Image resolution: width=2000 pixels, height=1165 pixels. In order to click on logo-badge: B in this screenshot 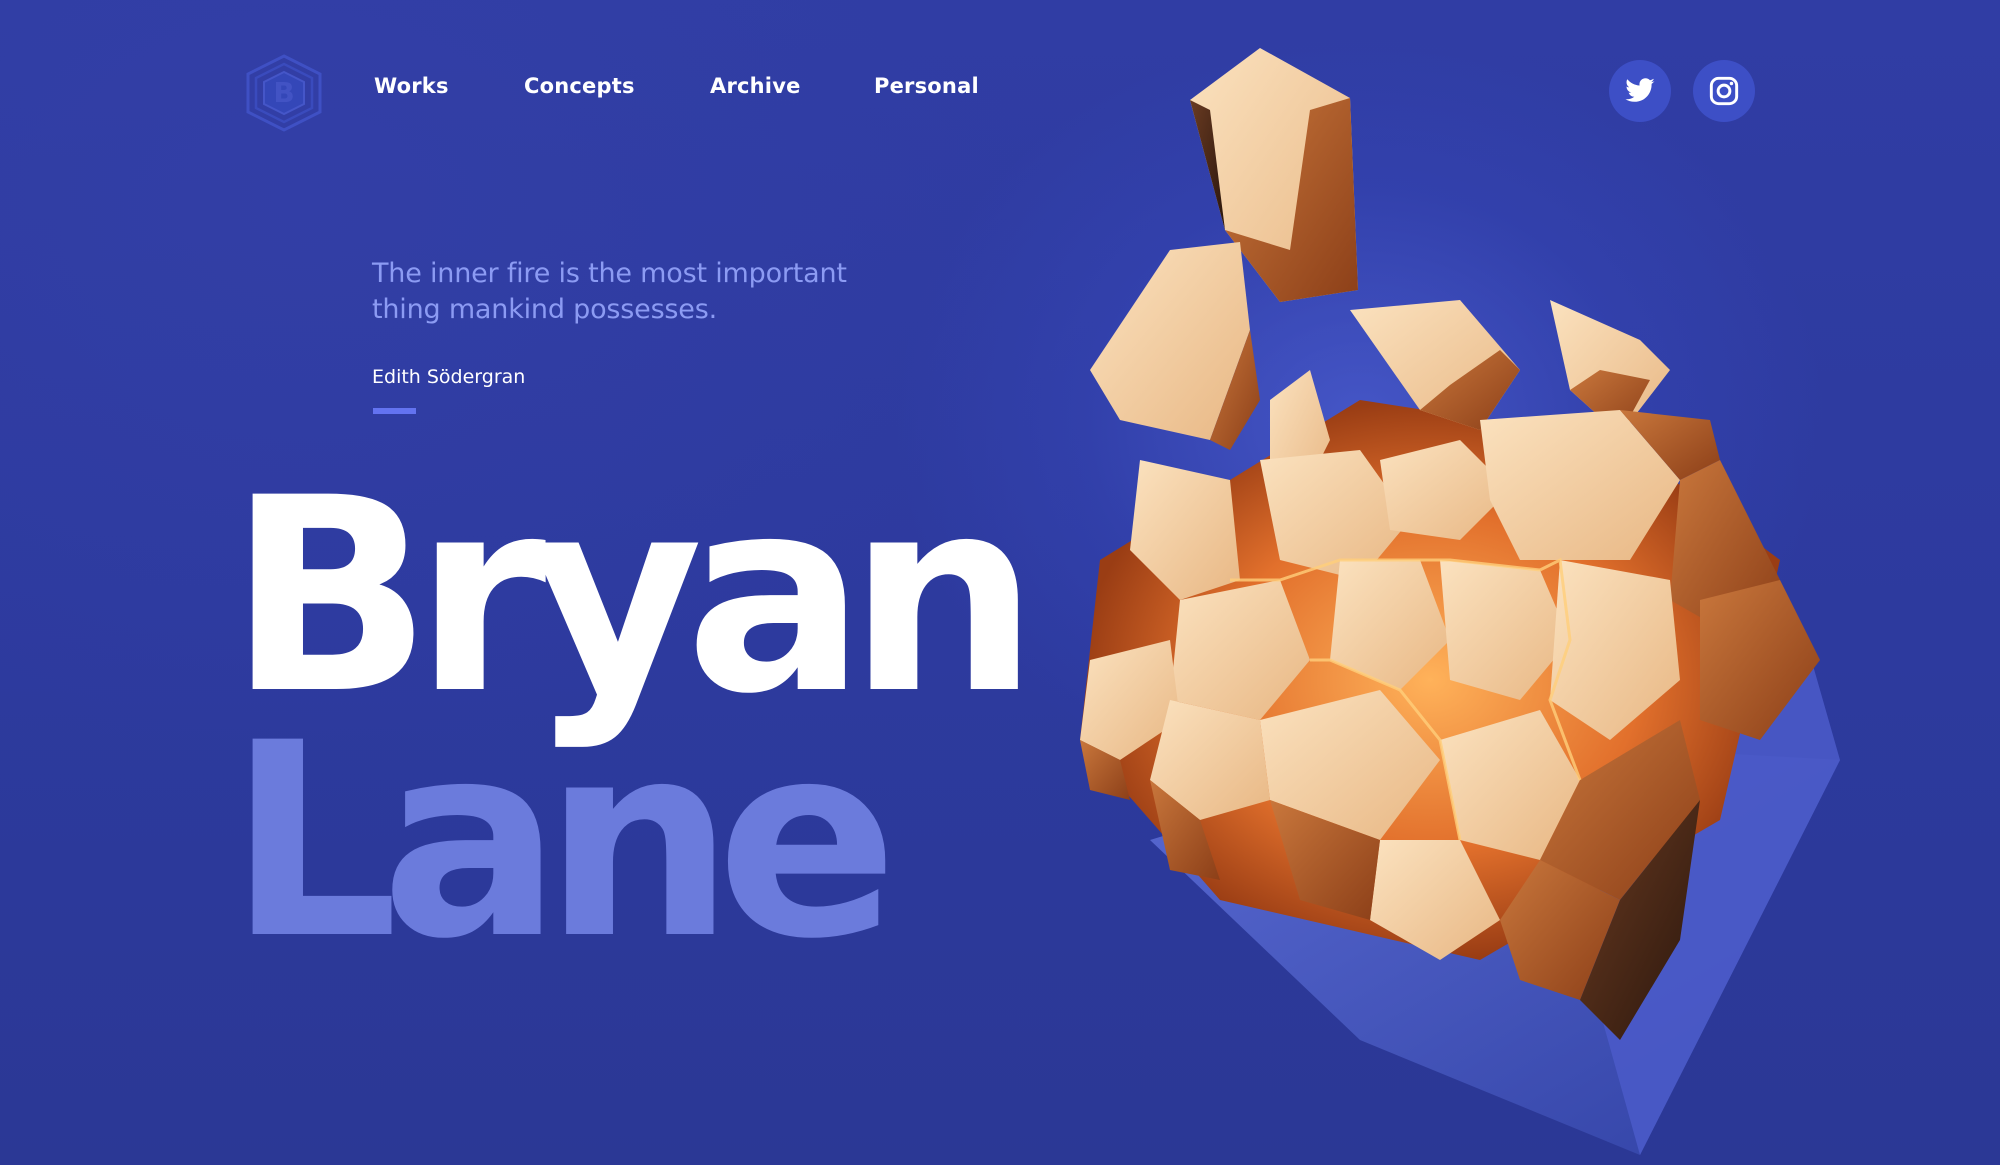, I will do `click(284, 93)`.